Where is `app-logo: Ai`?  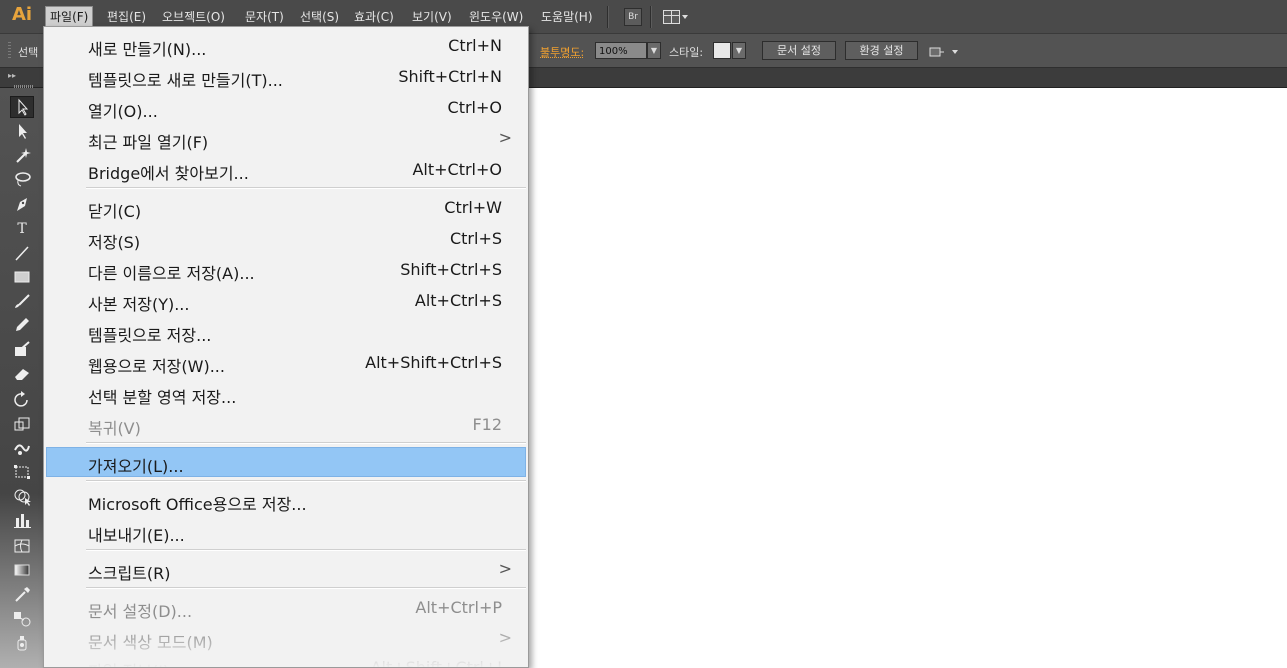
app-logo: Ai is located at coordinates (22, 14).